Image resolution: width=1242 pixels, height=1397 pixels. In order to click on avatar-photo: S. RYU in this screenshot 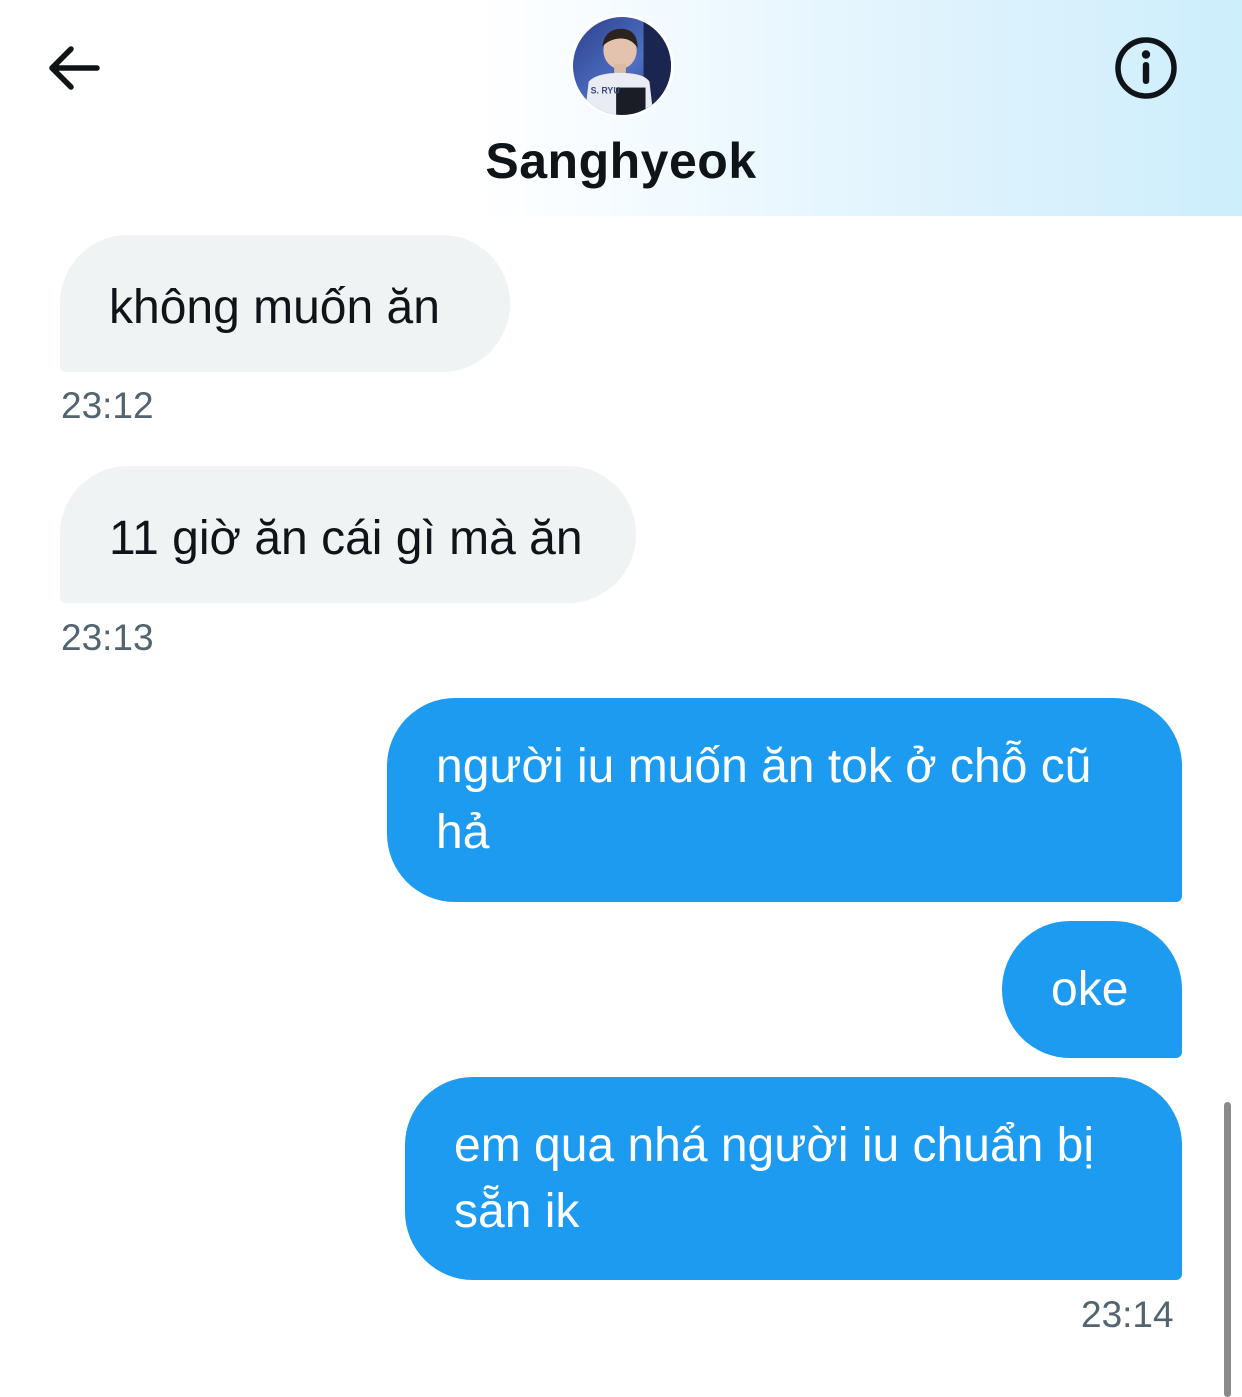, I will do `click(622, 66)`.